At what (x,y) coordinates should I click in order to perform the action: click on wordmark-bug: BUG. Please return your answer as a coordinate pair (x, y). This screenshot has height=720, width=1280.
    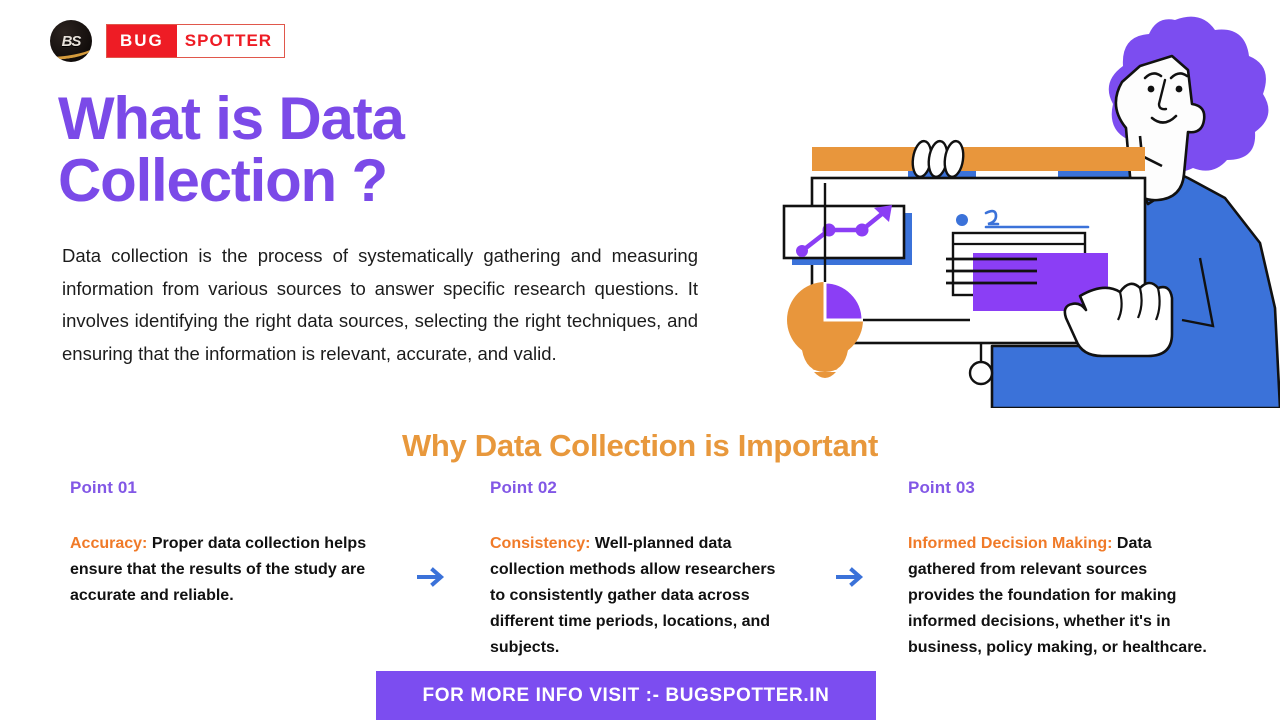
    Looking at the image, I should click on (142, 41).